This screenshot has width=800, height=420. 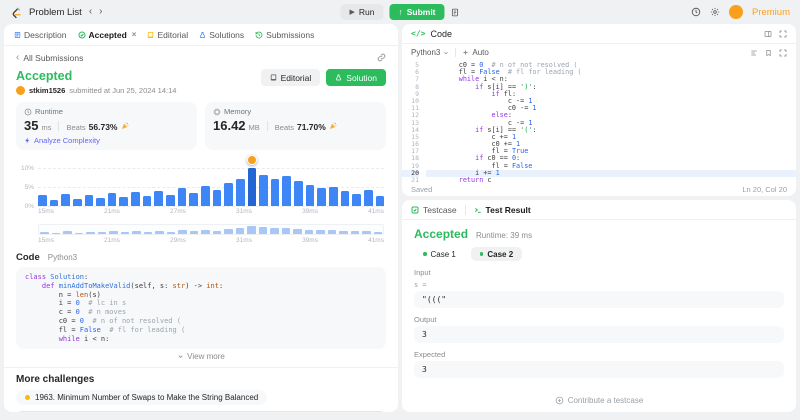 What do you see at coordinates (434, 210) in the screenshot?
I see `tab-testcase: Testcase` at bounding box center [434, 210].